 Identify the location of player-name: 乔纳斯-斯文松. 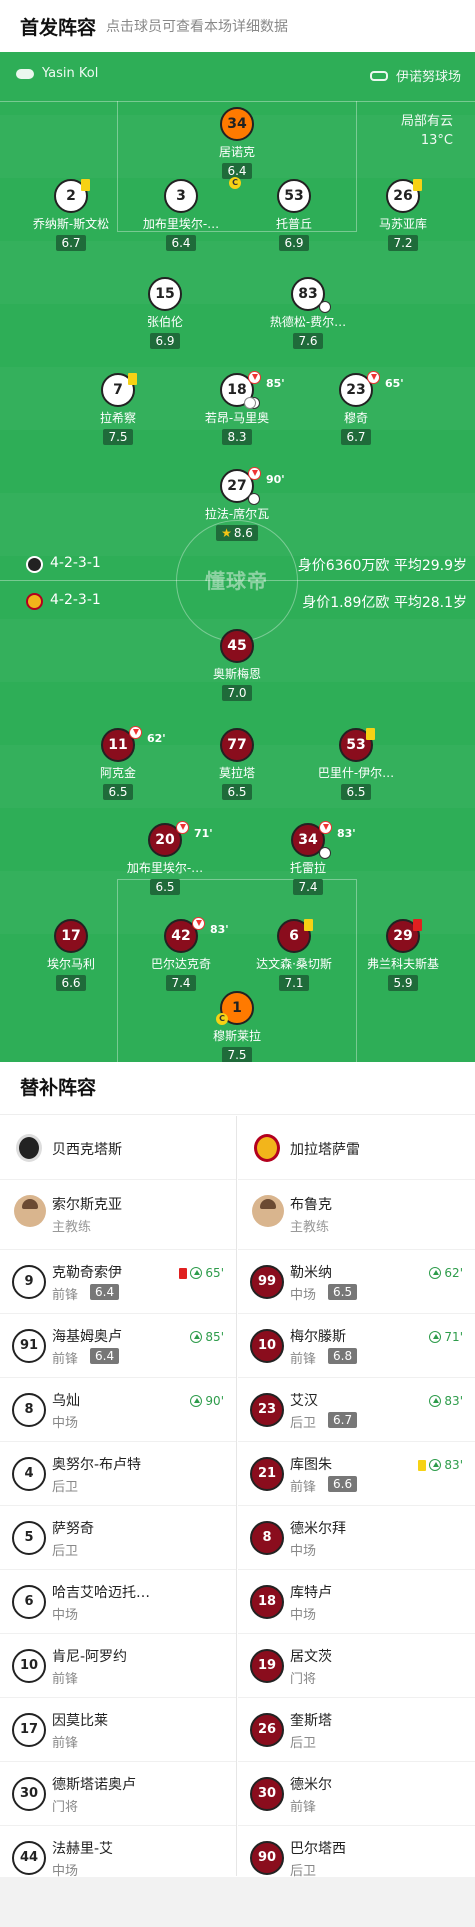
(71, 224).